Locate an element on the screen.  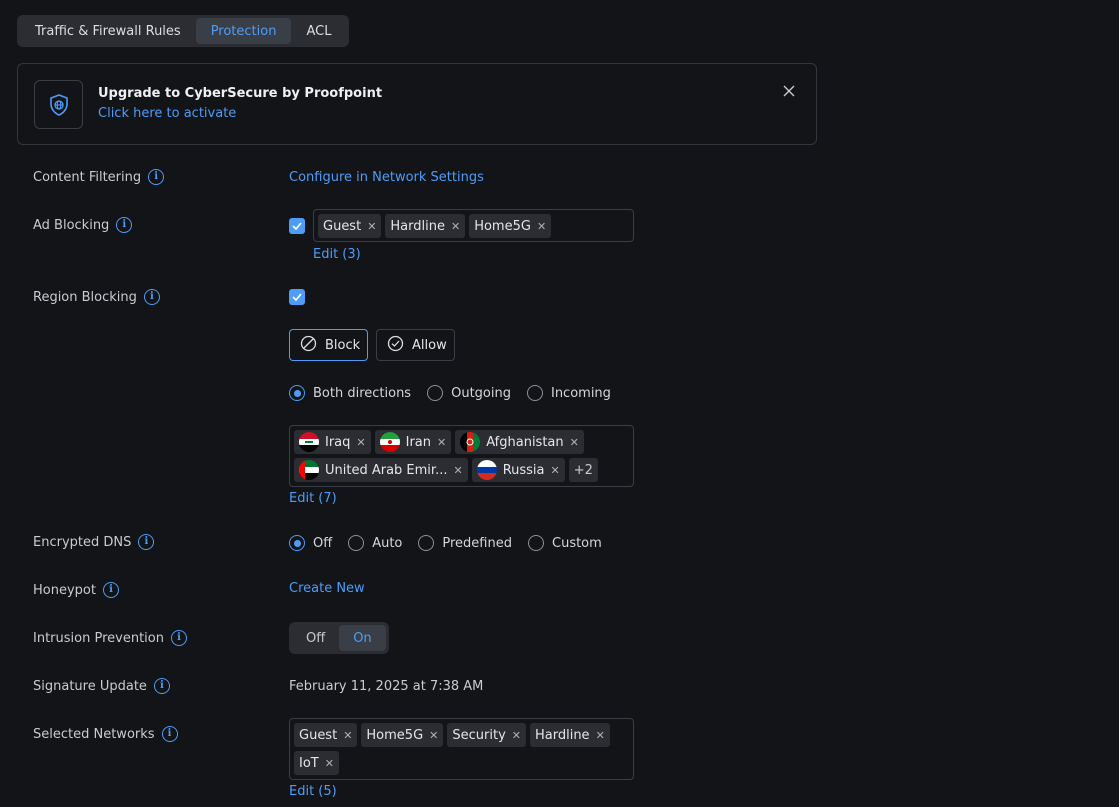
ad-blocking-networks-select: Guest ✕ Hardline ✕ Home5G ✕ is located at coordinates (473, 225).